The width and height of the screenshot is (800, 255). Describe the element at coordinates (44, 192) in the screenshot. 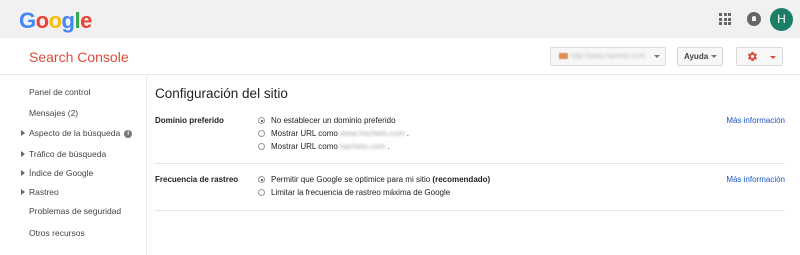

I see `sidebar-item-label: Rastreo` at that location.